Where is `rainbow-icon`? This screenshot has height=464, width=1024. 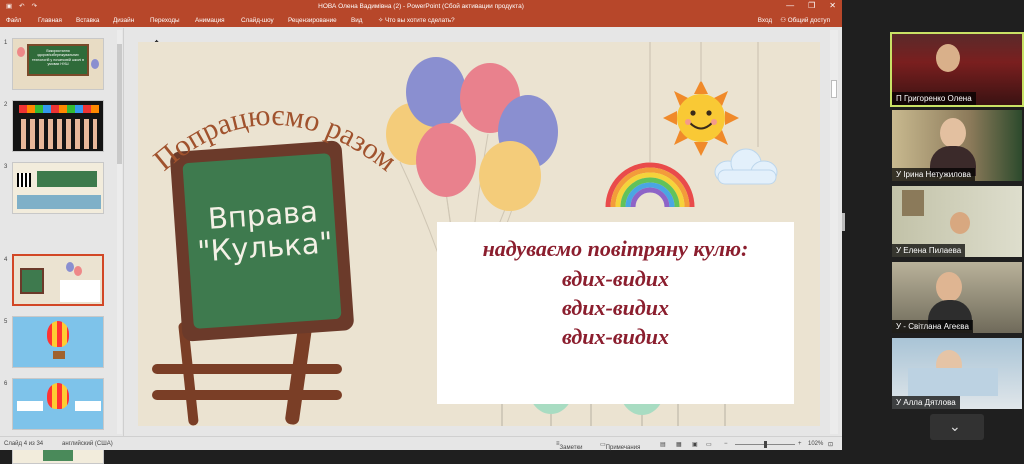 rainbow-icon is located at coordinates (650, 185).